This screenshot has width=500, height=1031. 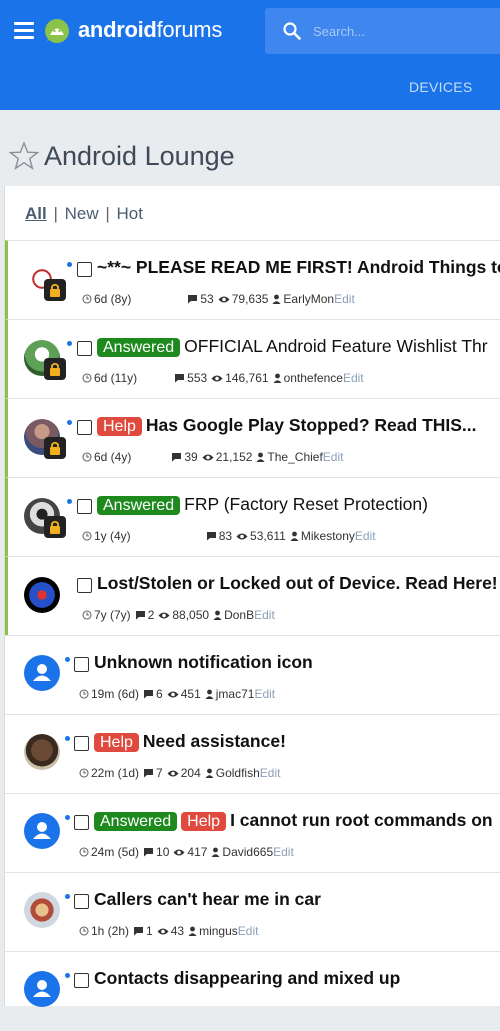 I want to click on thread-author: The_Chief, so click(x=289, y=457).